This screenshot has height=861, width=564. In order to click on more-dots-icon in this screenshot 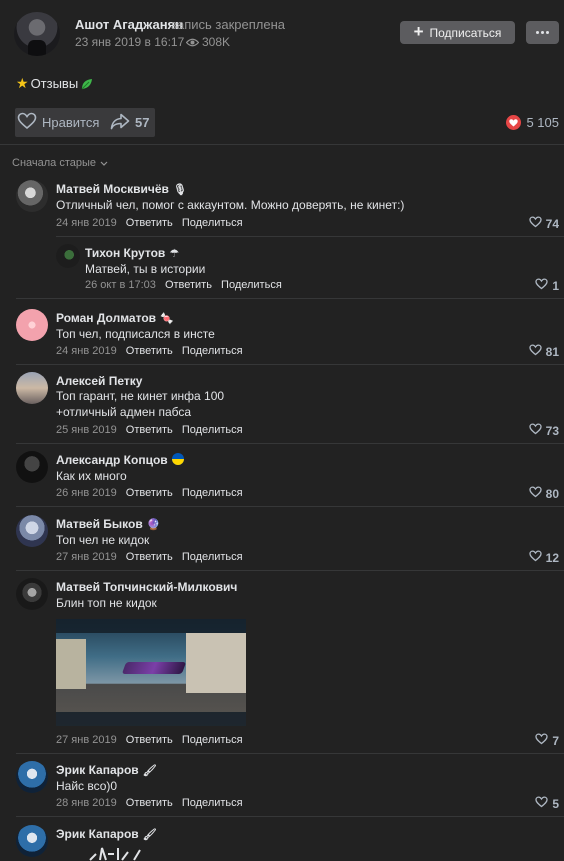, I will do `click(537, 32)`.